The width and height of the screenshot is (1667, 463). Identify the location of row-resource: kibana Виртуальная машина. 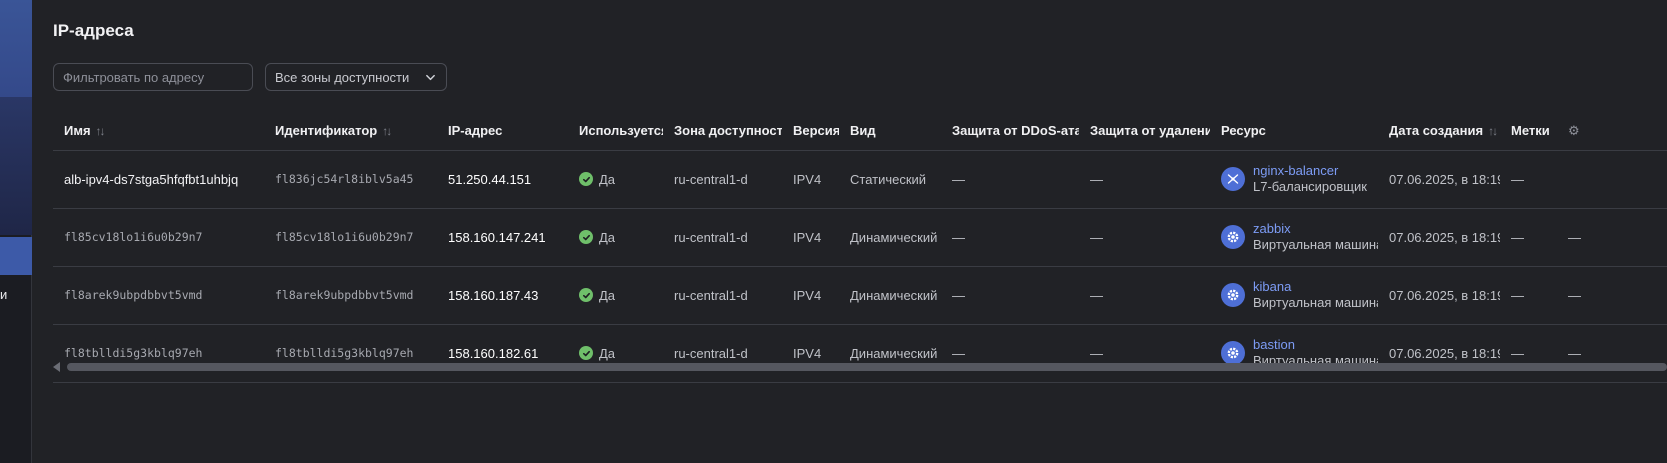
(1294, 295).